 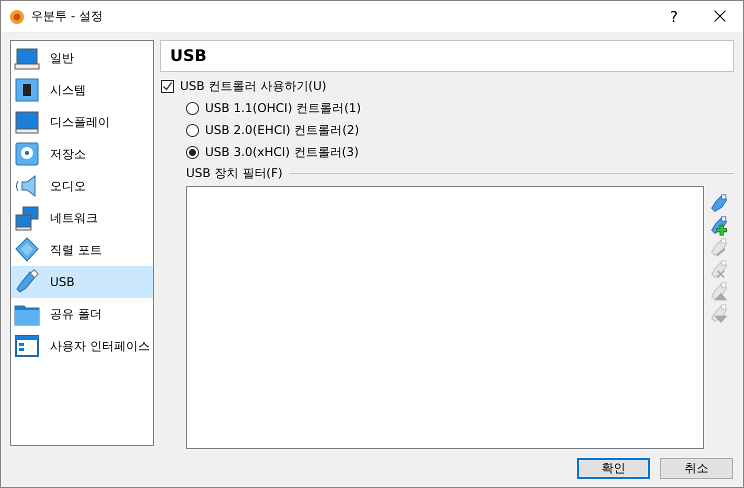 What do you see at coordinates (720, 226) in the screenshot?
I see `usb-add-icon` at bounding box center [720, 226].